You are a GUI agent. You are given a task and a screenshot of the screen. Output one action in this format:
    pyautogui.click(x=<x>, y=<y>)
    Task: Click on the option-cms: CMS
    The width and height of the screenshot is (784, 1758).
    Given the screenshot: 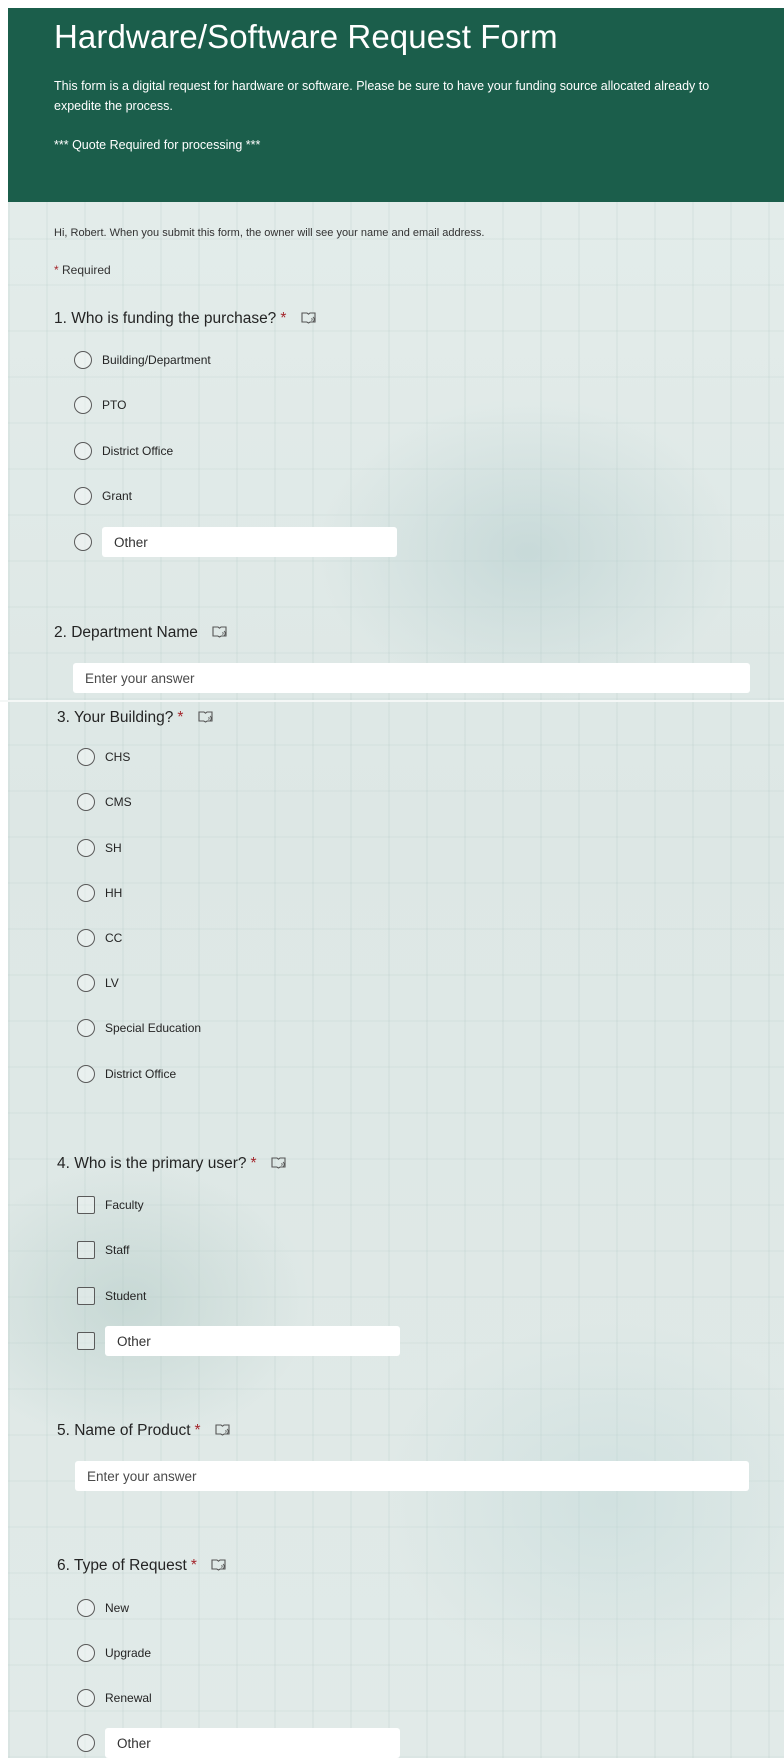 What is the action you would take?
    pyautogui.click(x=104, y=802)
    